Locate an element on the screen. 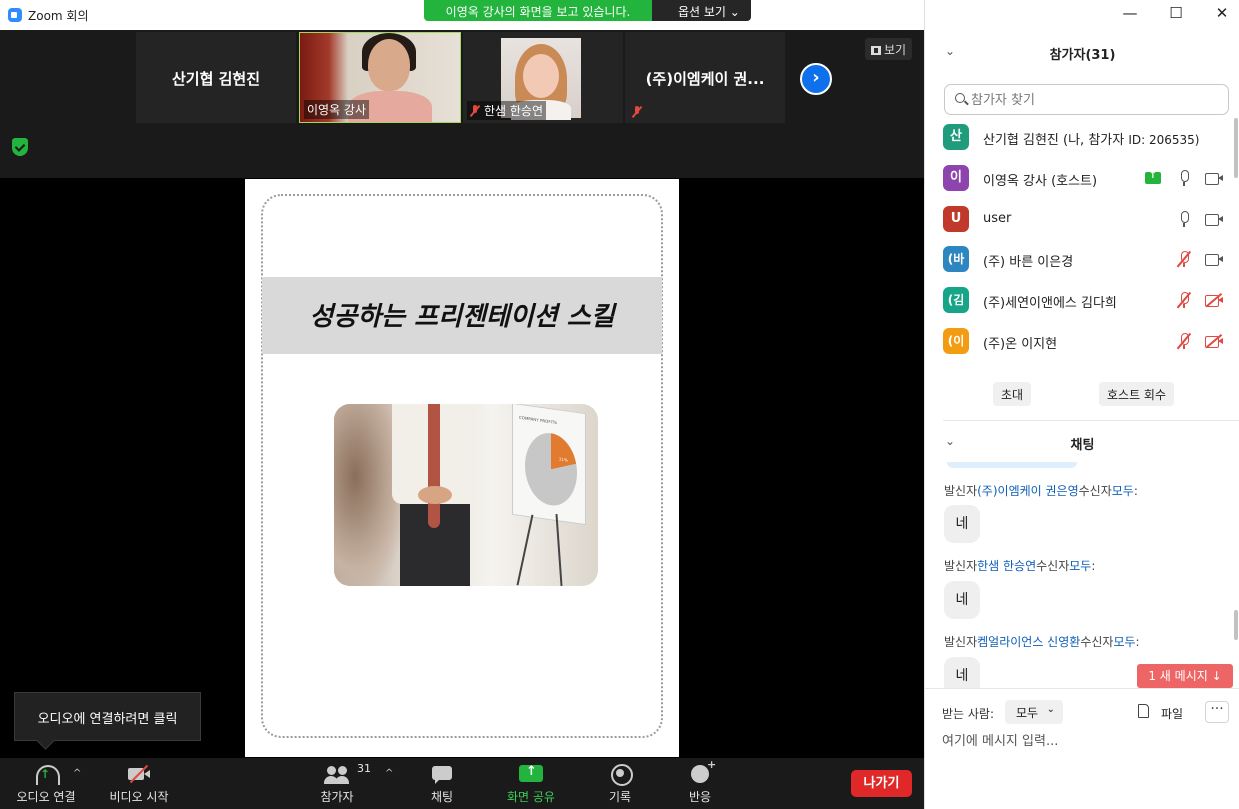 This screenshot has height=809, width=1239. tile-name: 이영옥 강사 is located at coordinates (337, 109).